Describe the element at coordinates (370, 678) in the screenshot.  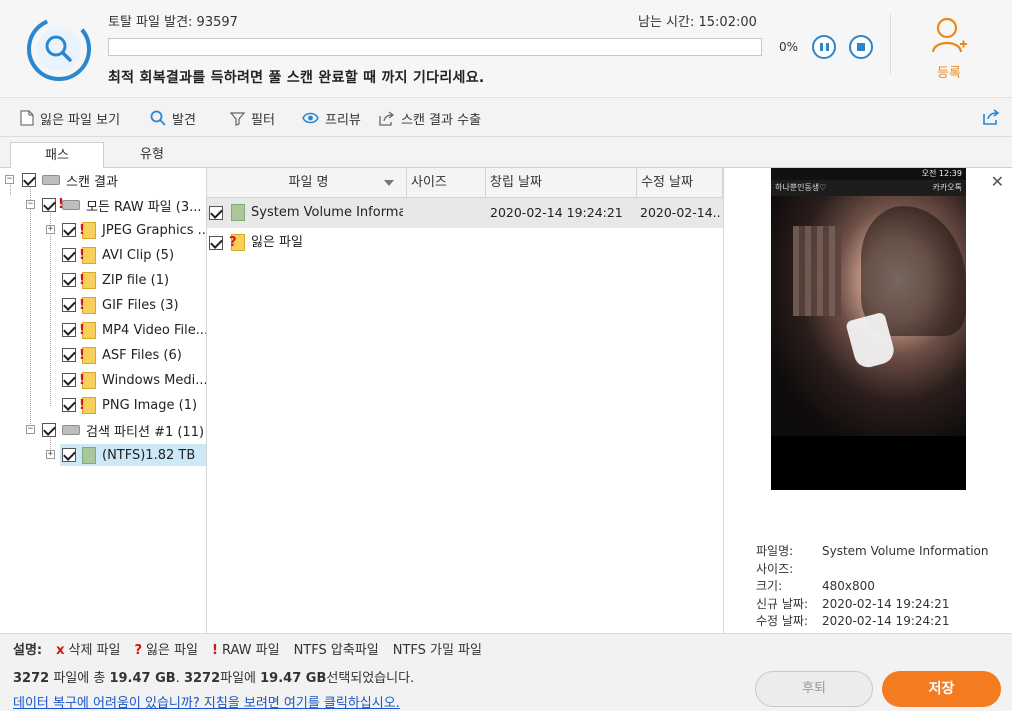
I see `summary-text: 선택되었습니다.` at that location.